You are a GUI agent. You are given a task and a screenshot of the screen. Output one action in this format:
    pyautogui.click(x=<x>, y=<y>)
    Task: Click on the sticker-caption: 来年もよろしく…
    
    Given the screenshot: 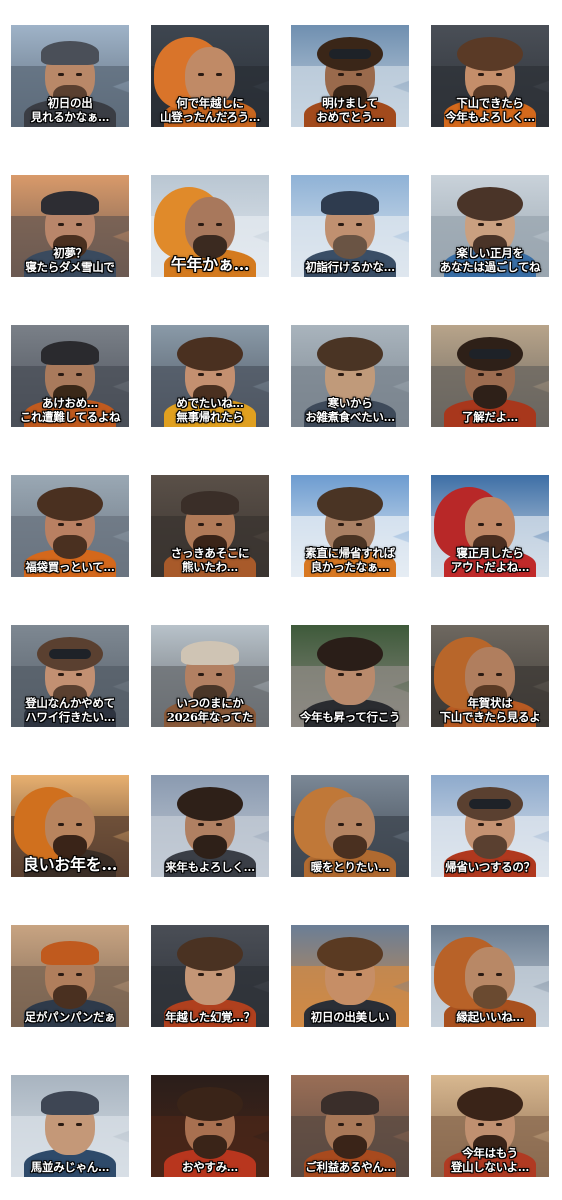 What is the action you would take?
    pyautogui.click(x=210, y=867)
    